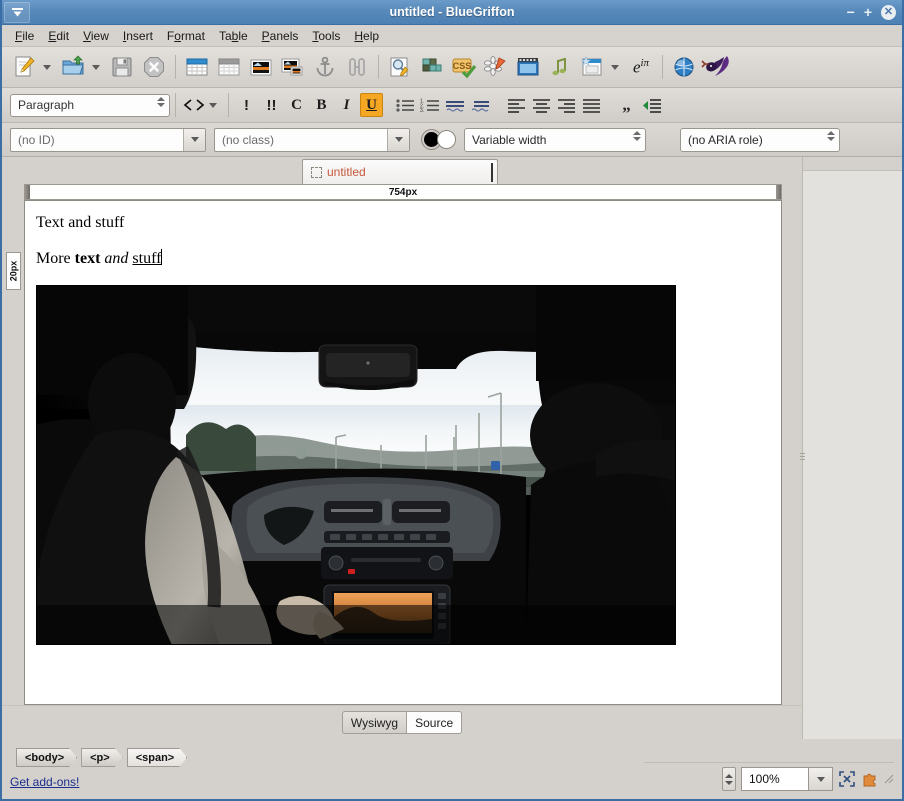 The width and height of the screenshot is (904, 801). Describe the element at coordinates (888, 12) in the screenshot. I see `close-button: ✕` at that location.